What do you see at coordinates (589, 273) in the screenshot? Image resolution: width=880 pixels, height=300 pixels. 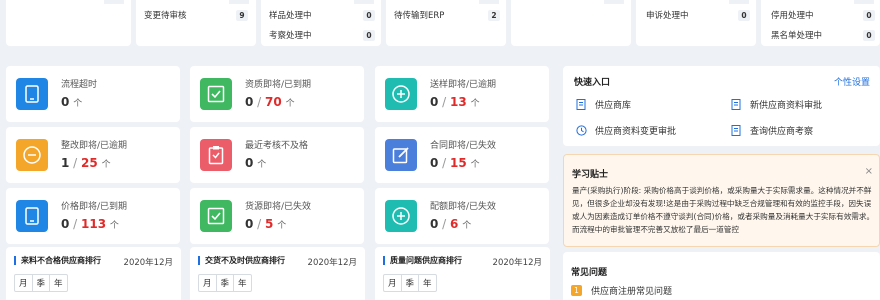 I see `faq-title: 常见问题` at bounding box center [589, 273].